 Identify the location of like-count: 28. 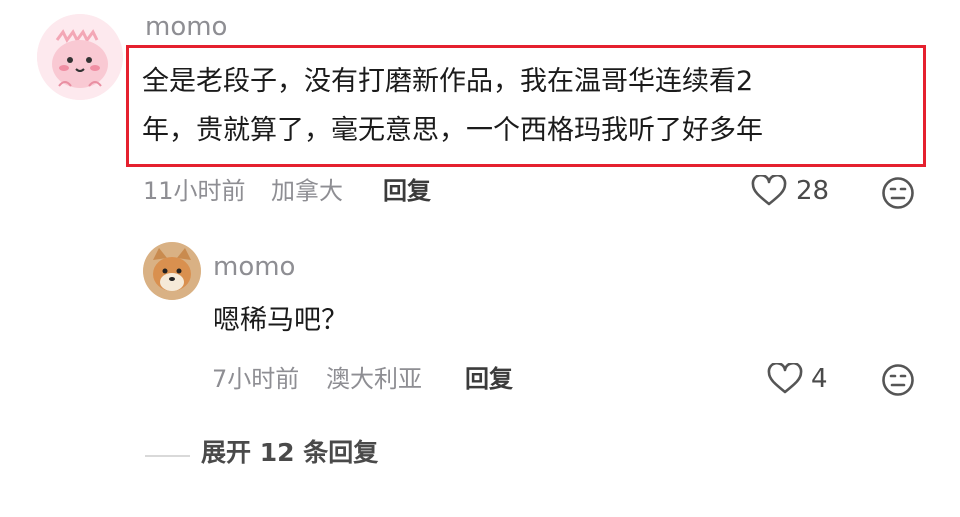
(813, 191).